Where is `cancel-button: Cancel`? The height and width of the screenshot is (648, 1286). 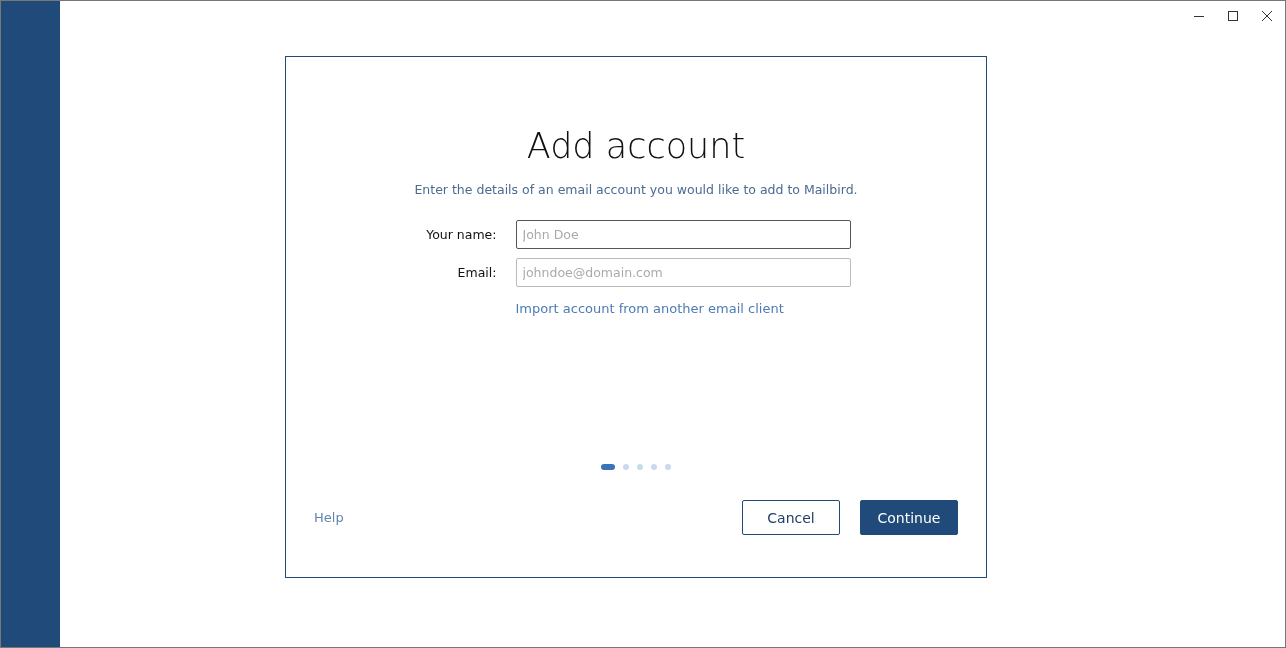
cancel-button: Cancel is located at coordinates (791, 517).